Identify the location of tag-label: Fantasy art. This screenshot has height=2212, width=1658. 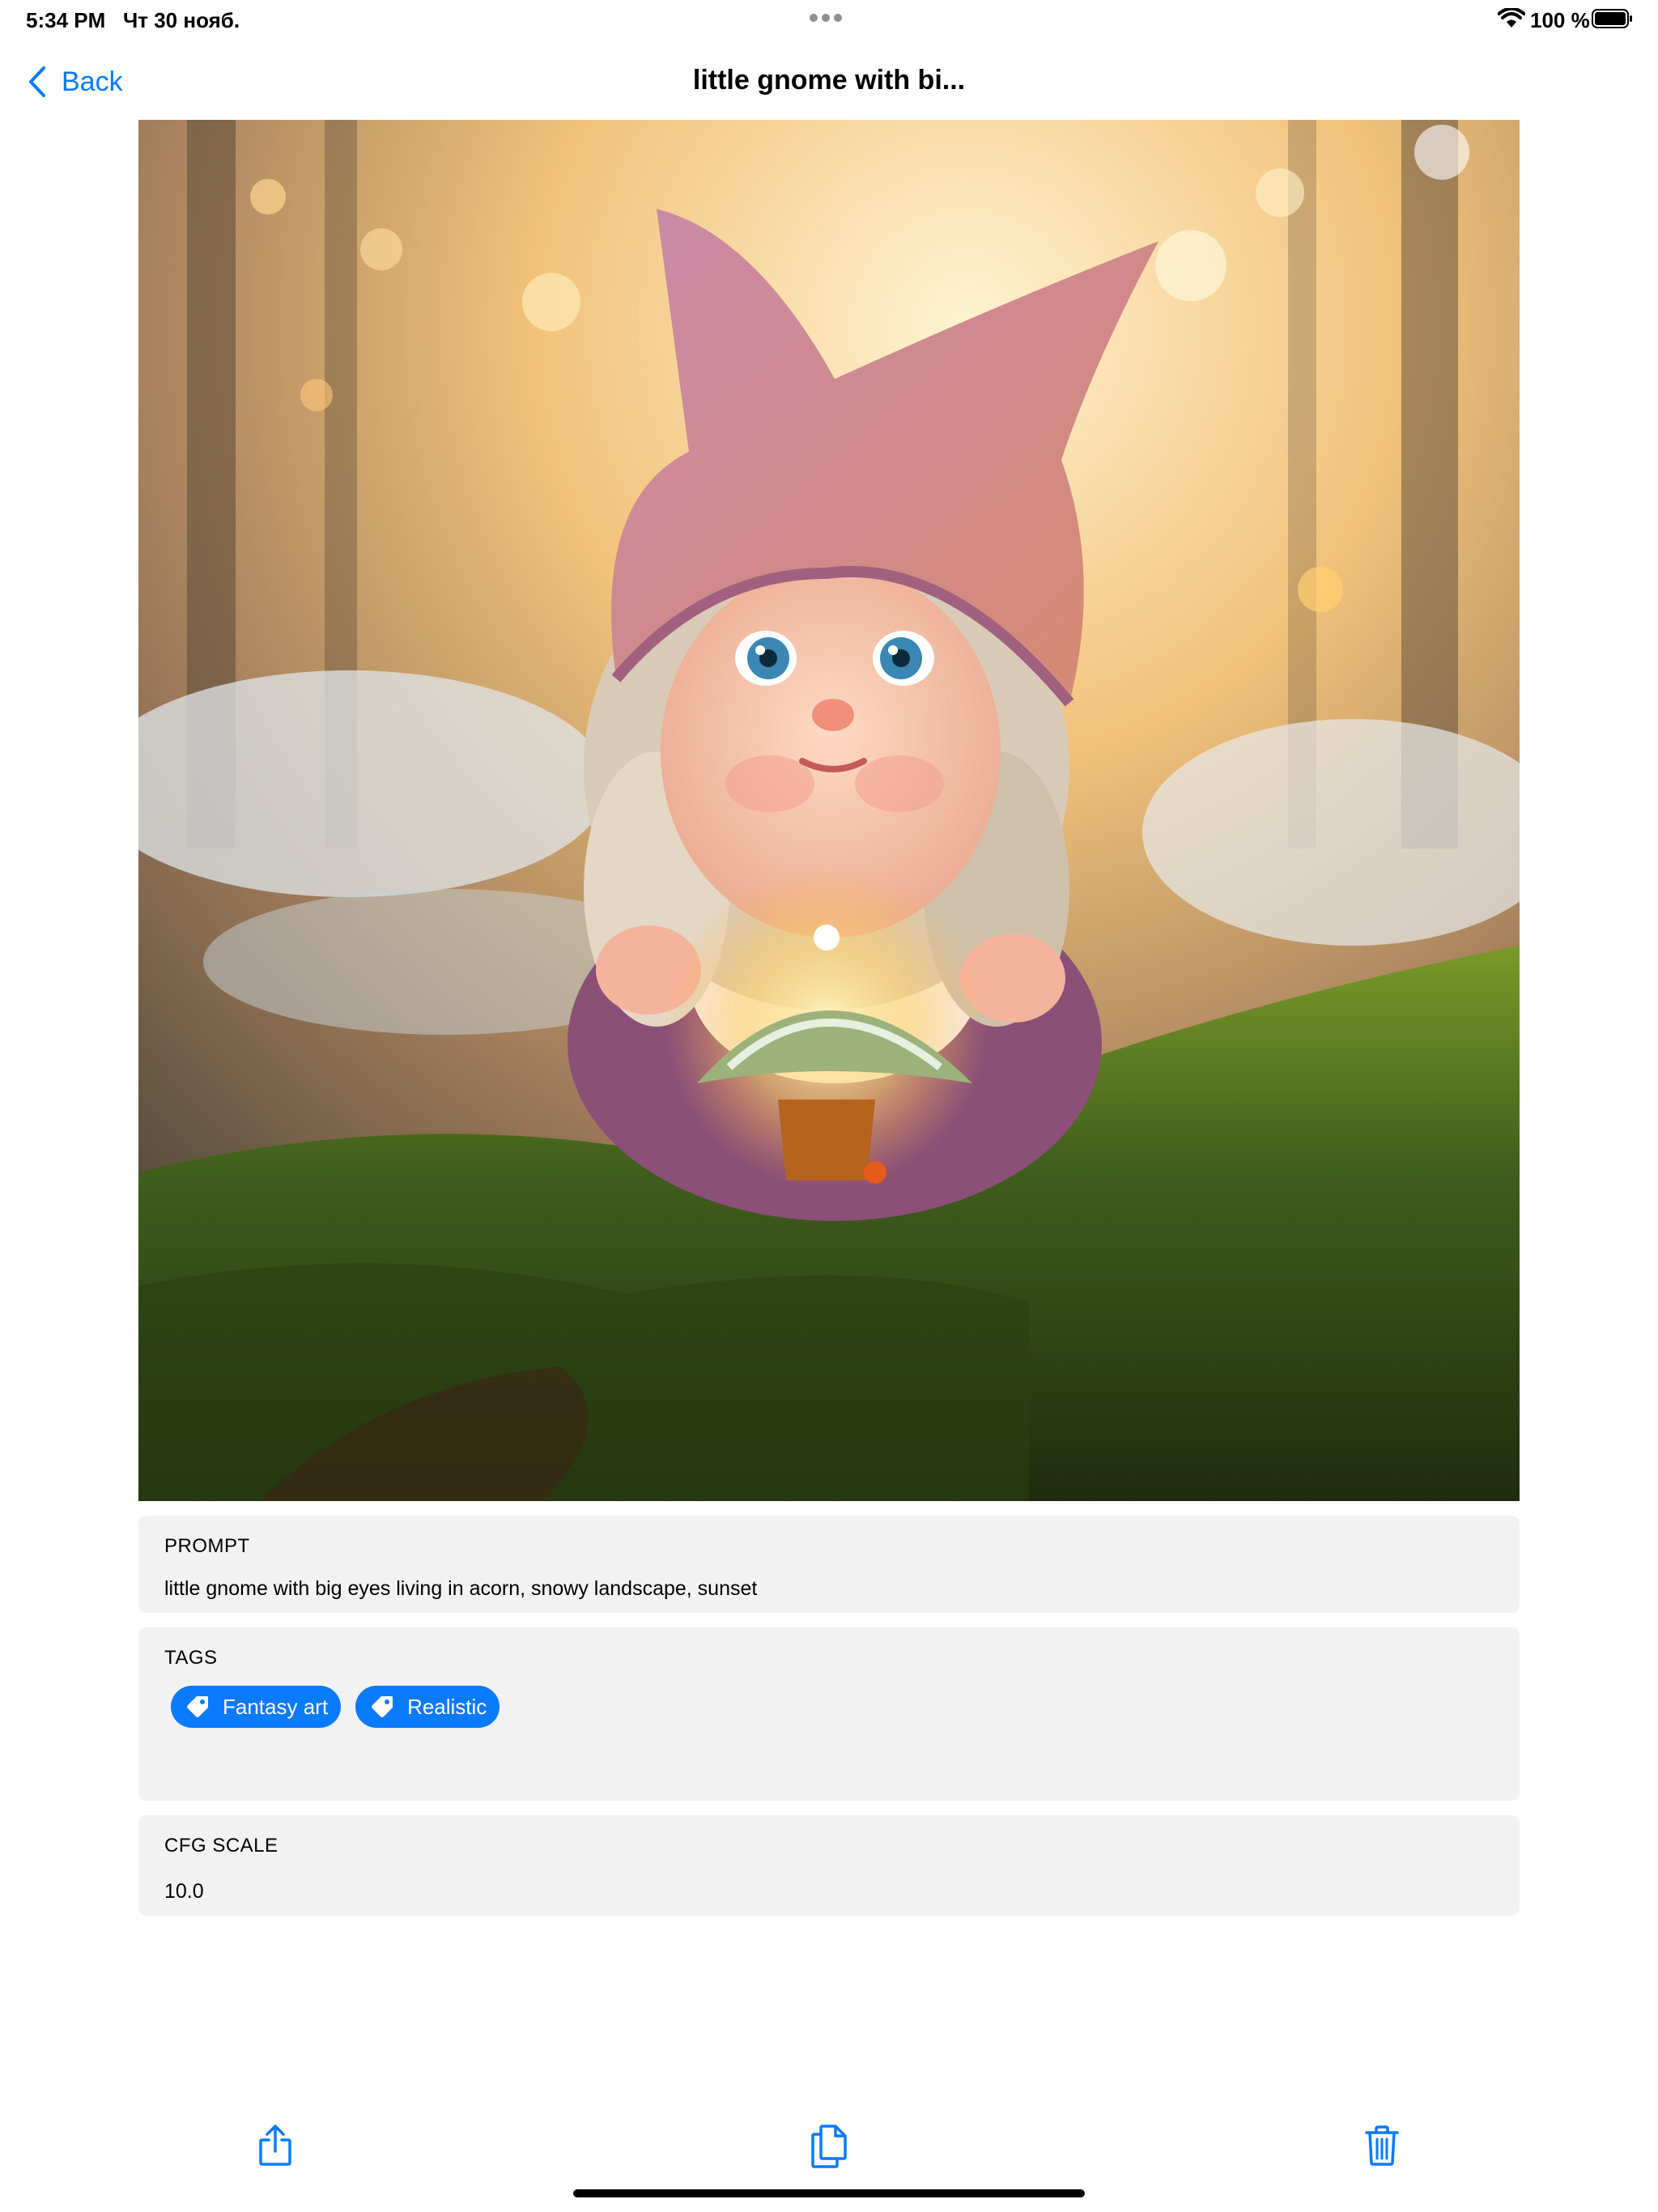
(276, 1707).